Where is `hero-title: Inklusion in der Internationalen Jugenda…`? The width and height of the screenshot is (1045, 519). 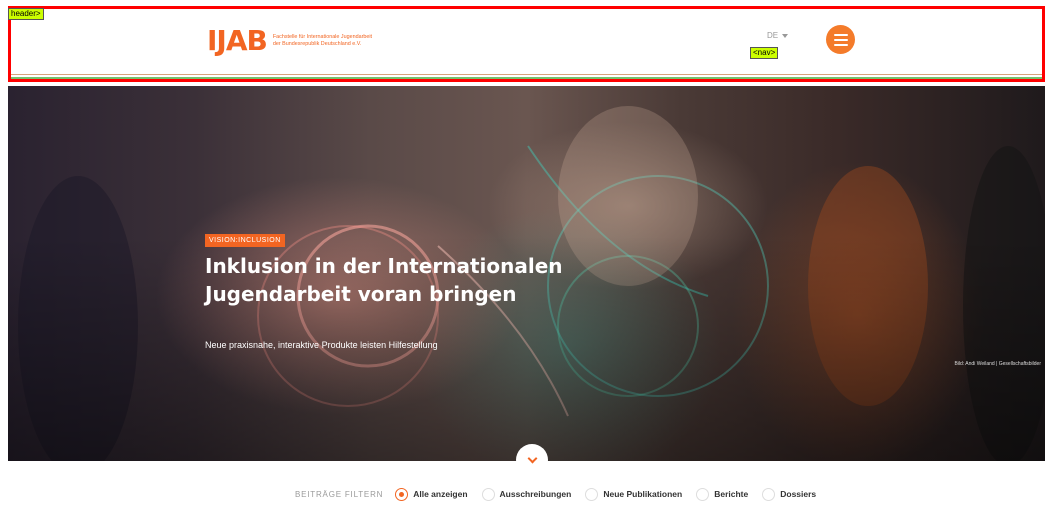
hero-title: Inklusion in der Internationalen Jugenda… is located at coordinates (385, 280).